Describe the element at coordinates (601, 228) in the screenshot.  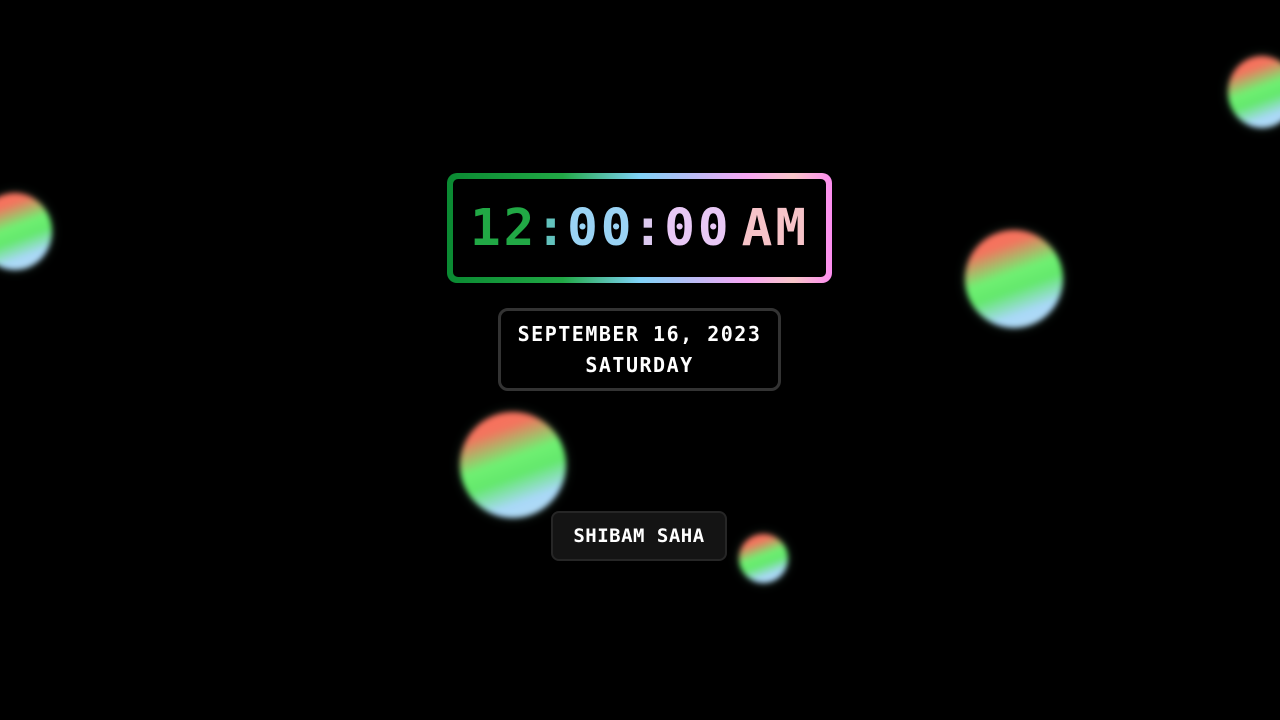
I see `clock-minutes: 00` at that location.